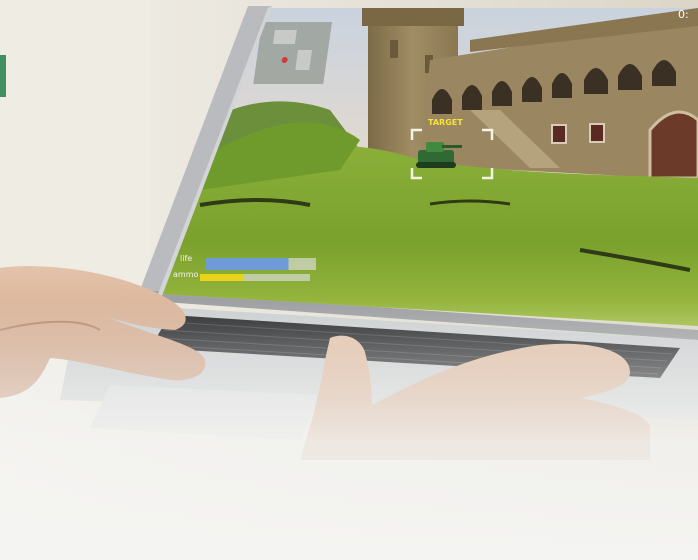 Image resolution: width=698 pixels, height=560 pixels. What do you see at coordinates (445, 122) in the screenshot?
I see `target-label: TARGET` at bounding box center [445, 122].